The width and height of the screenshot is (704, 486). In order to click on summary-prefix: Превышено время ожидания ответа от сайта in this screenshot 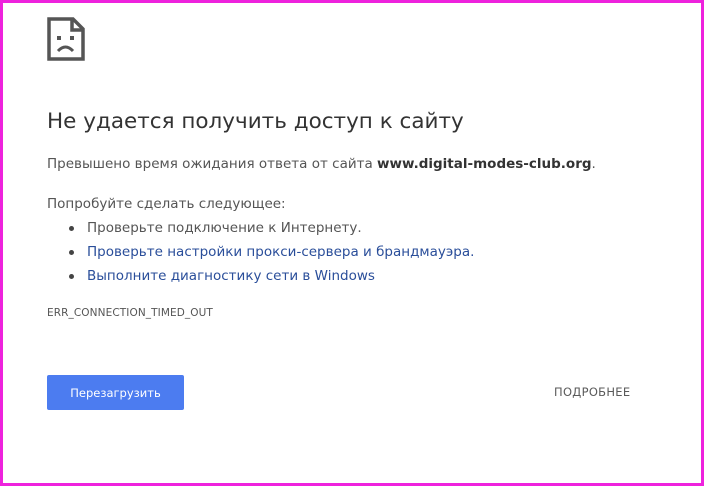, I will do `click(212, 164)`.